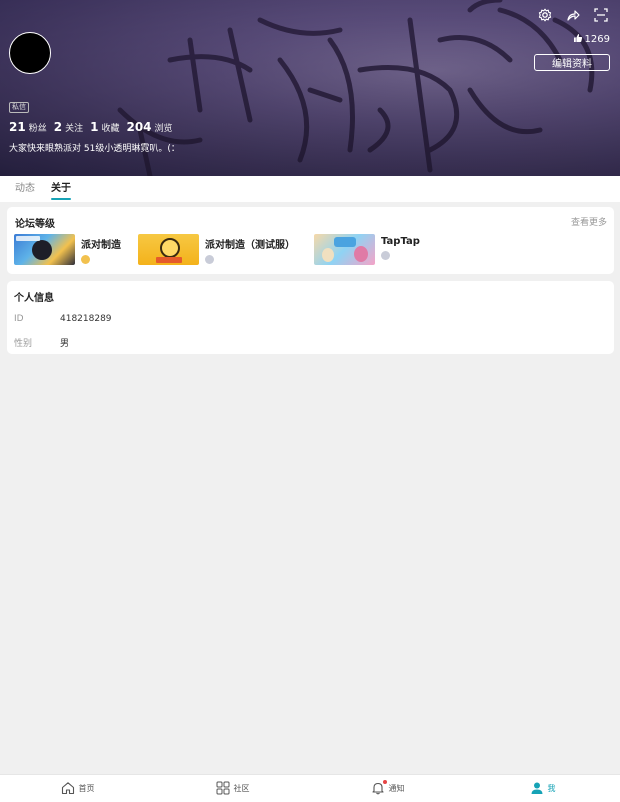 This screenshot has width=620, height=802. Describe the element at coordinates (163, 129) in the screenshot. I see `views-label: 浏览` at that location.